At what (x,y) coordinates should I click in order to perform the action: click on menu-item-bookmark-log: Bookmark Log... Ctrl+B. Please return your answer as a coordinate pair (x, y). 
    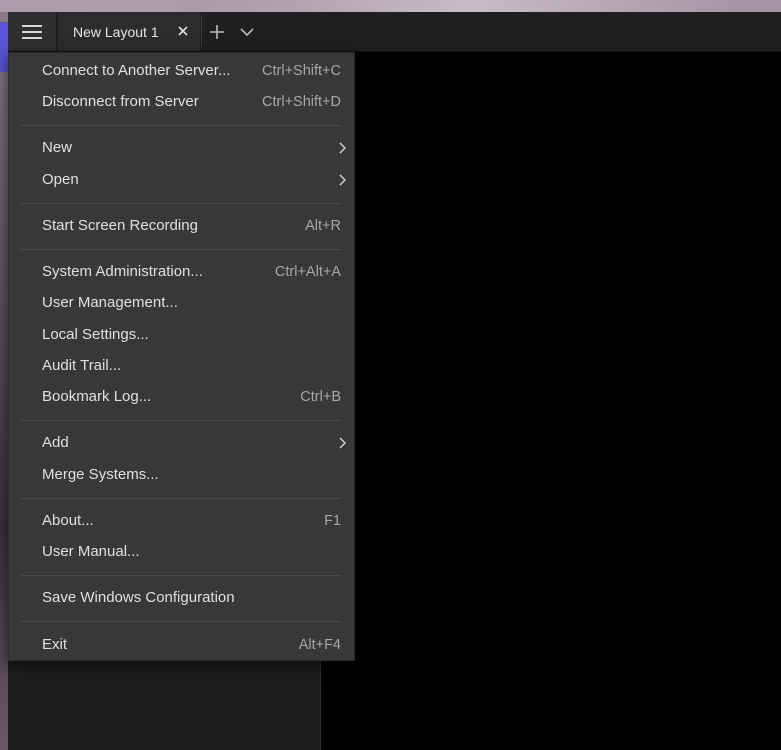
    Looking at the image, I should click on (181, 397).